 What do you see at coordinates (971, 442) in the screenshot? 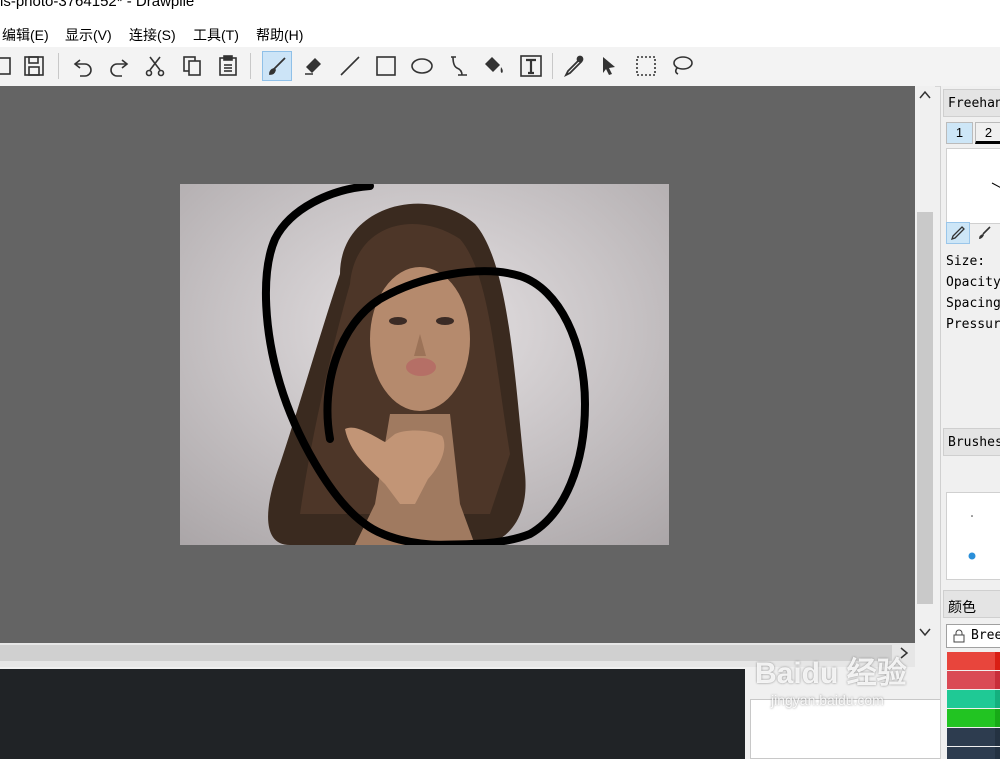
I see `brushes-title: Brushes` at bounding box center [971, 442].